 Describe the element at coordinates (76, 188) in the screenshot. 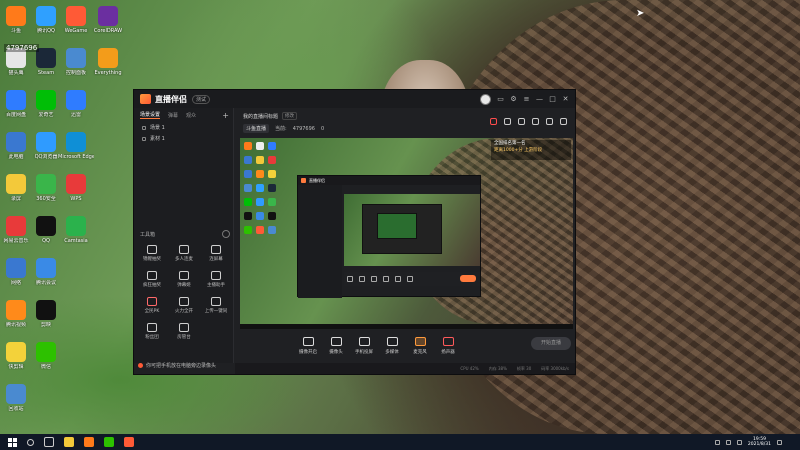

I see `desktop-shortcut: WPS` at that location.